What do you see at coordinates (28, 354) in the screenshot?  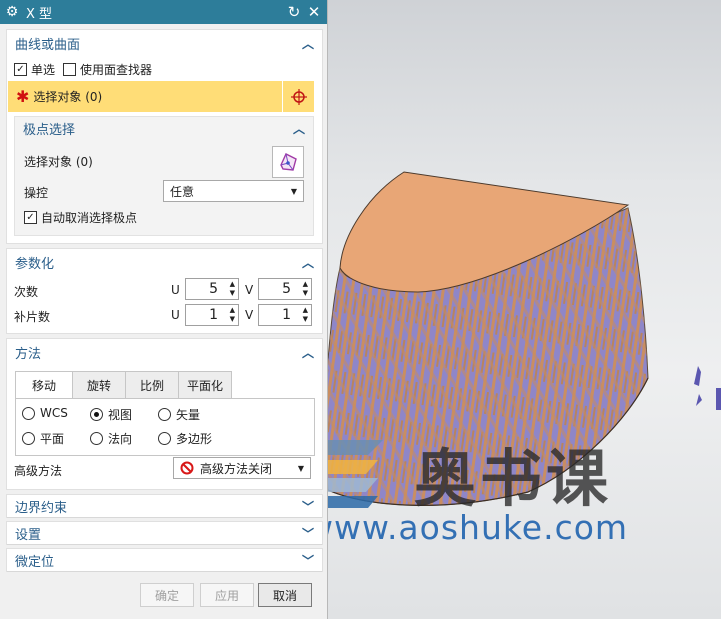 I see `section-title: 方法` at bounding box center [28, 354].